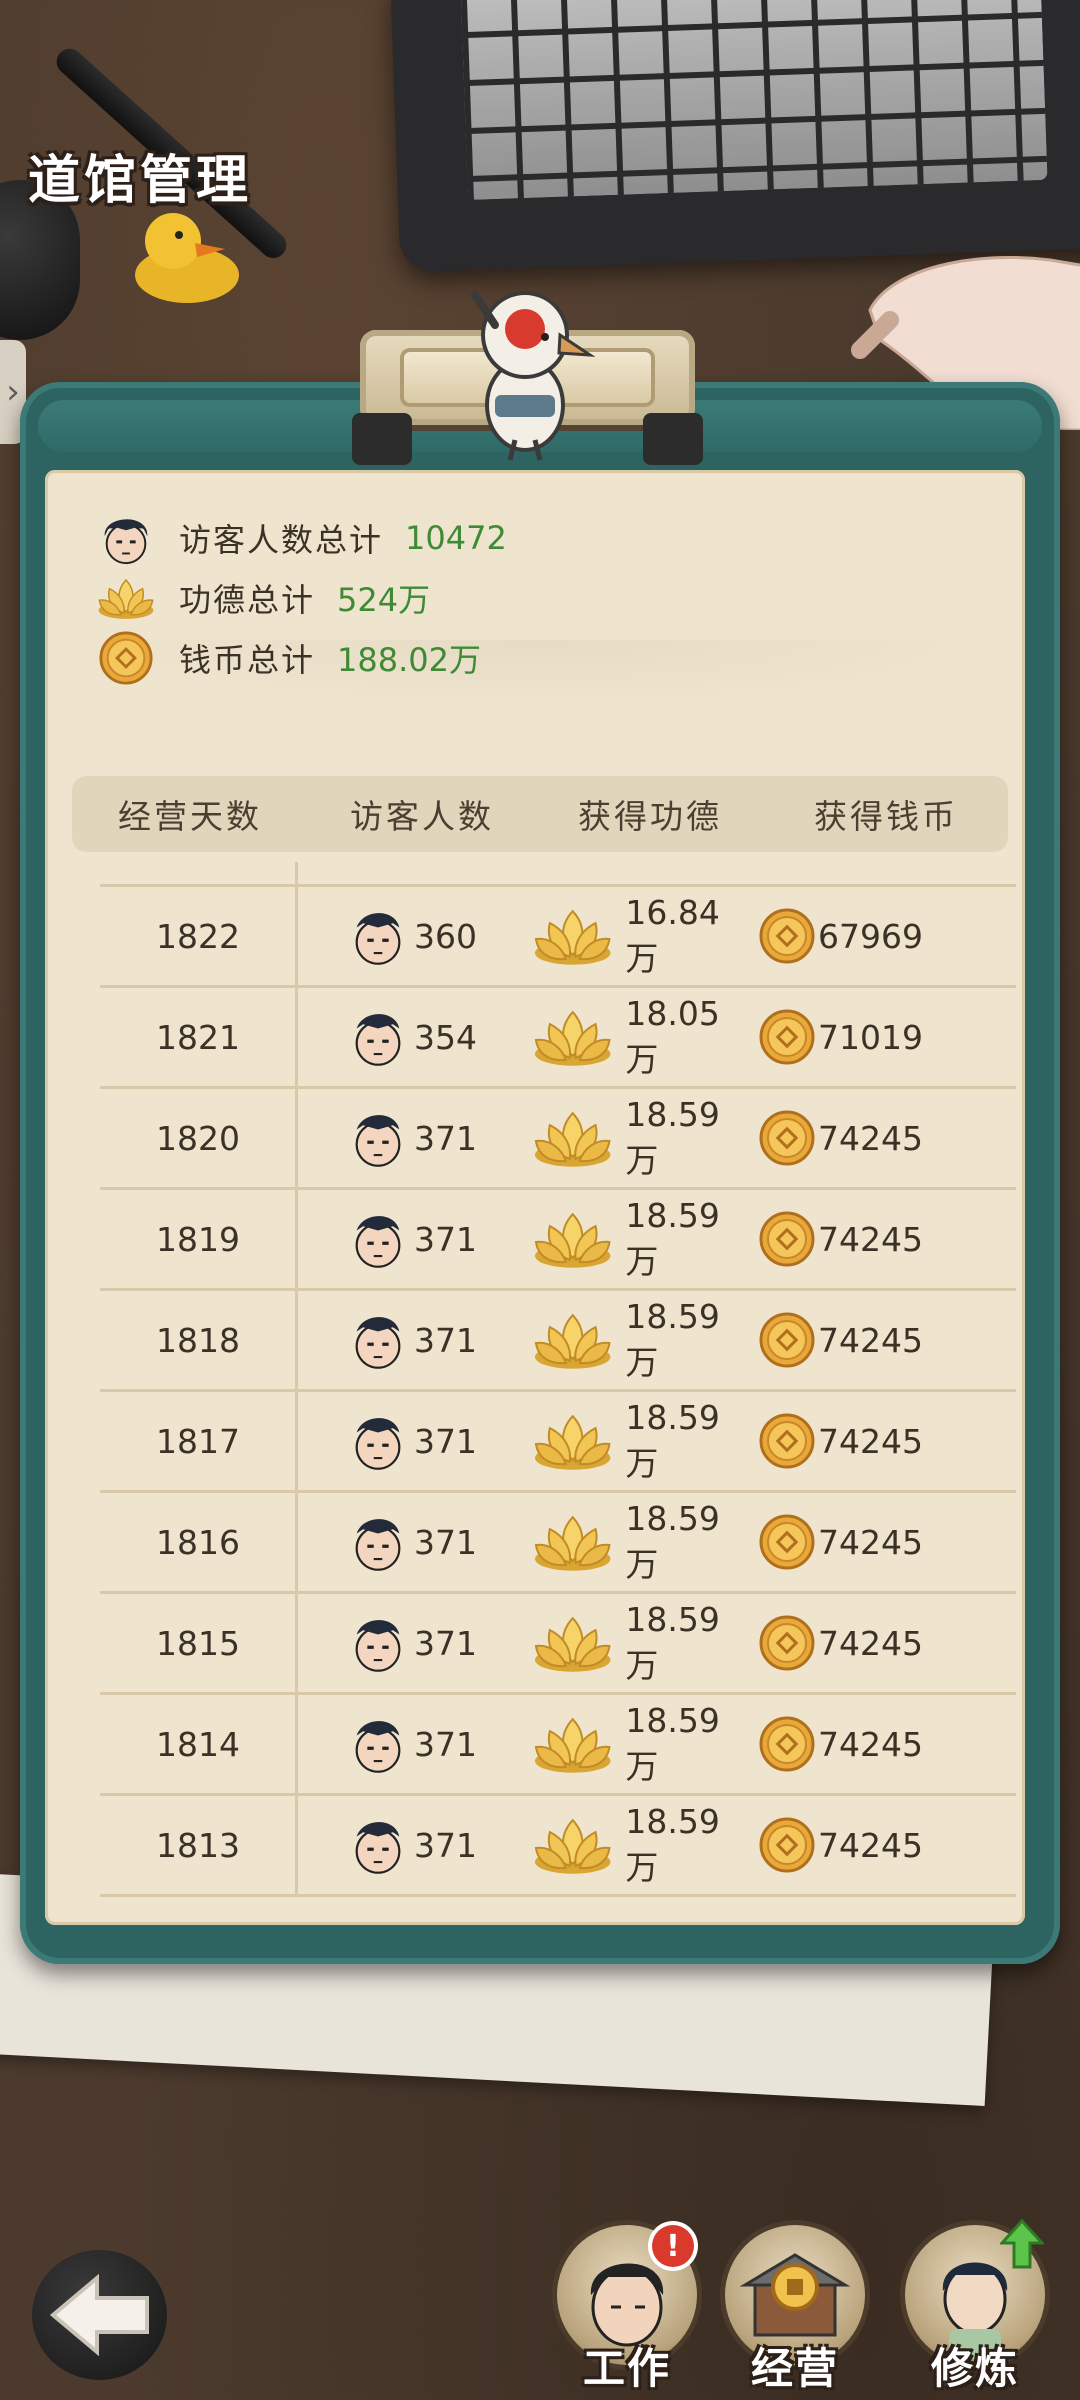 This screenshot has height=2400, width=1080. Describe the element at coordinates (672, 935) in the screenshot. I see `merit-value: 16.84万` at that location.